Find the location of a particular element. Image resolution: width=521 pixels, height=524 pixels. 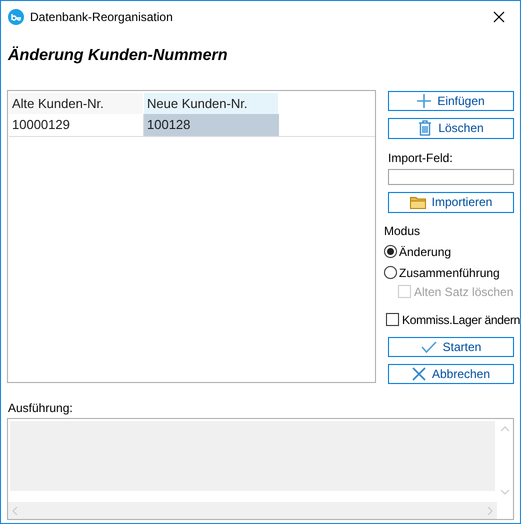

action-button: Einfügen is located at coordinates (451, 101).